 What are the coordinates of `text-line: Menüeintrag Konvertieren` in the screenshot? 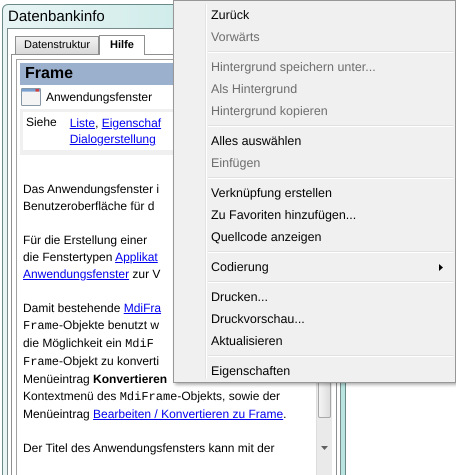 It's located at (95, 379).